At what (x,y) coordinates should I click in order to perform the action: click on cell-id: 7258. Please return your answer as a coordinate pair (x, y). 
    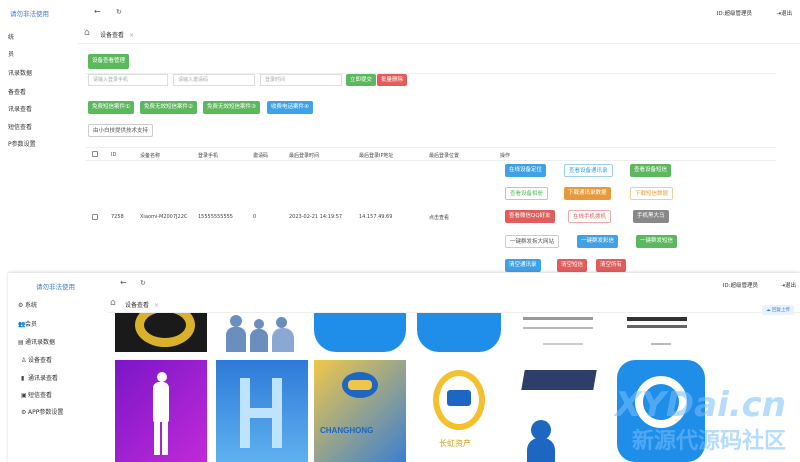
    Looking at the image, I should click on (117, 217).